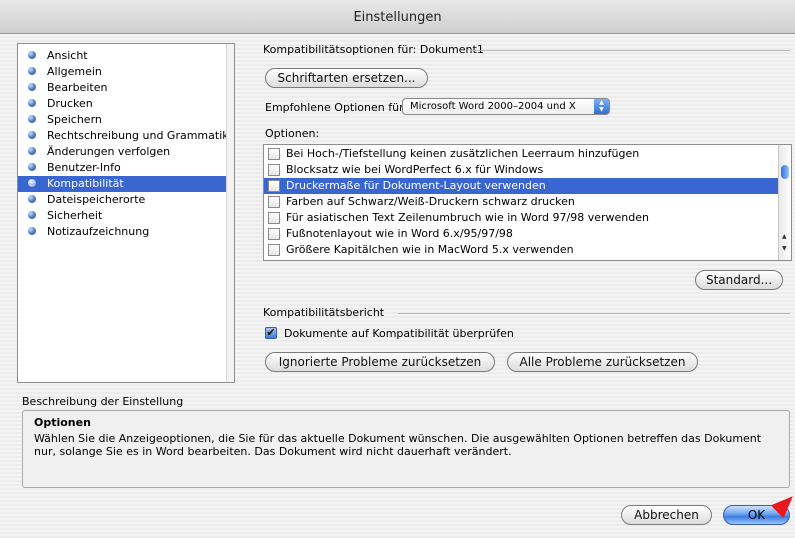  What do you see at coordinates (784, 202) in the screenshot?
I see `options-scrollbar: ▲ ▼` at bounding box center [784, 202].